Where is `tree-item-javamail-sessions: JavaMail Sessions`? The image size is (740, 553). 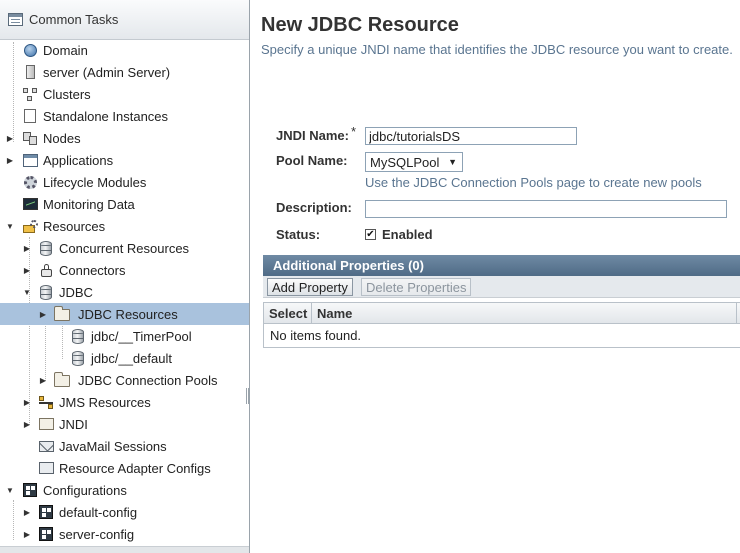
tree-item-javamail-sessions: JavaMail Sessions is located at coordinates (124, 446).